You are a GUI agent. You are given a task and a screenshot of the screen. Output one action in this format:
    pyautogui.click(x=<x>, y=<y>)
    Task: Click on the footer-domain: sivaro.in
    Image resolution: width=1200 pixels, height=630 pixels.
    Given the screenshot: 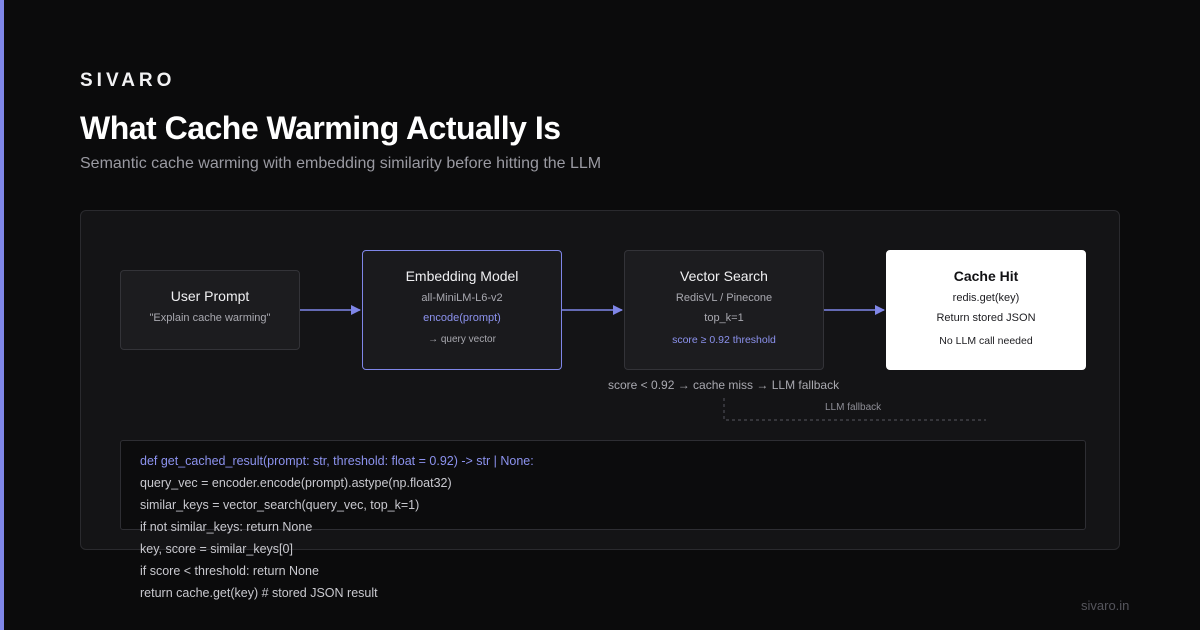 What is the action you would take?
    pyautogui.click(x=1105, y=605)
    